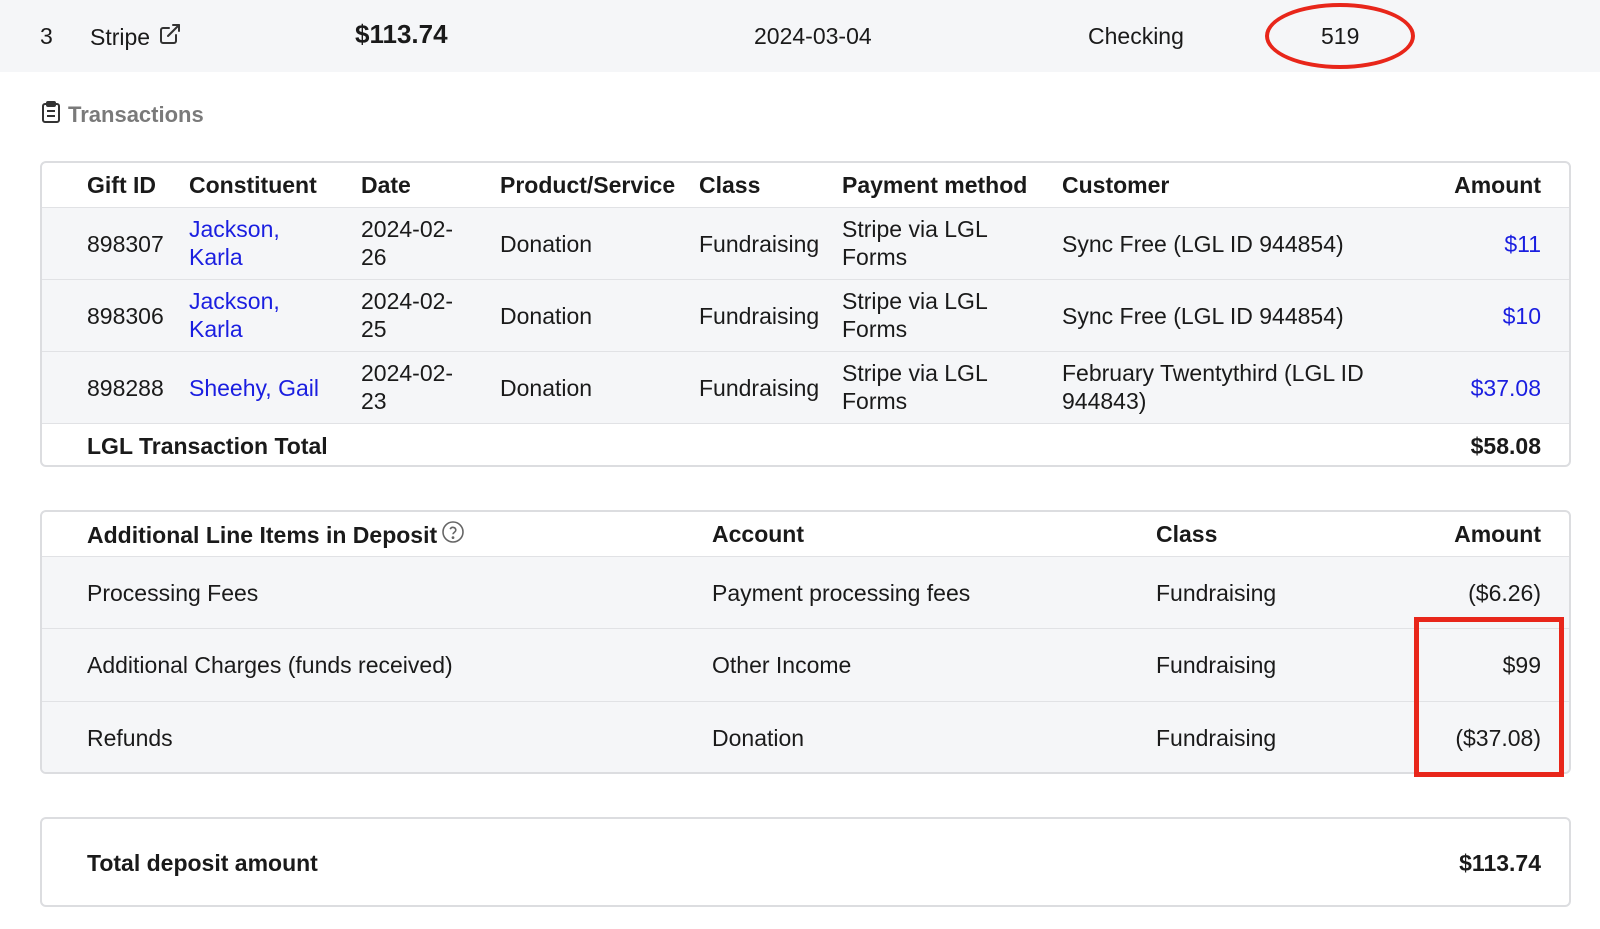 This screenshot has width=1600, height=929. Describe the element at coordinates (1213, 373) in the screenshot. I see `customer-line: February Twentythird (LGL ID` at that location.